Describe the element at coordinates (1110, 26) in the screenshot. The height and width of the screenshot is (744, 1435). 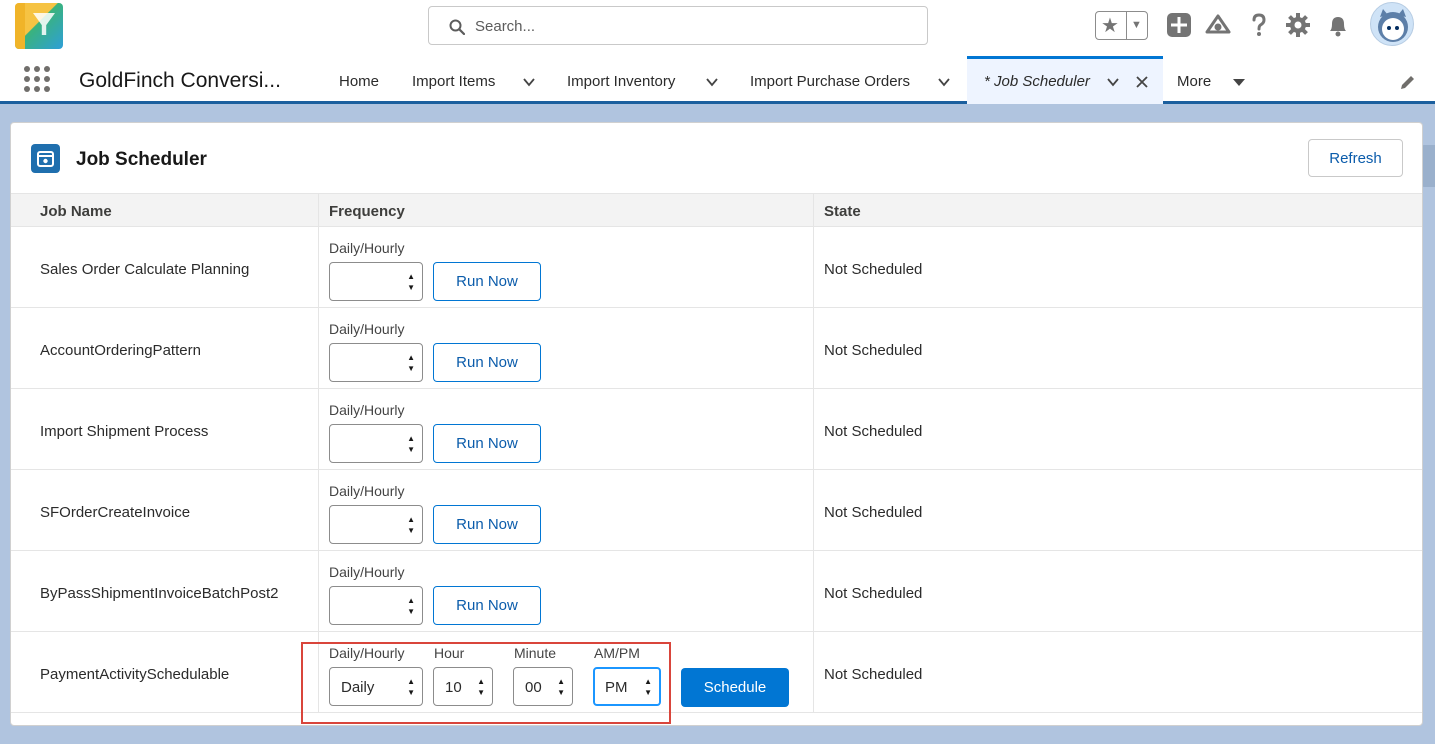
I see `star-icon: ★` at that location.